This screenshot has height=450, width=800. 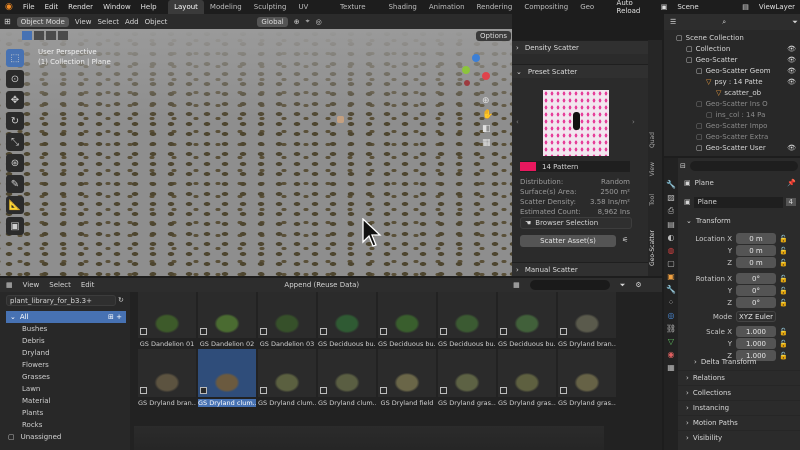 What do you see at coordinates (358, 12) in the screenshot?
I see `tab-texture-paint: Texture Paint` at bounding box center [358, 12].